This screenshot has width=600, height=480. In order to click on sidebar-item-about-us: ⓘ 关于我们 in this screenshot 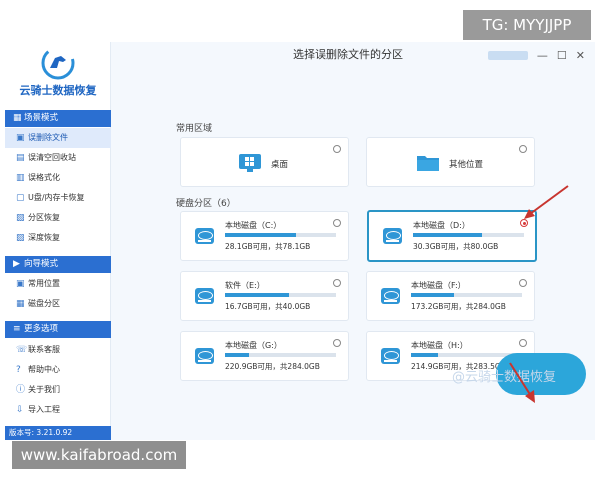, I will do `click(58, 390)`.